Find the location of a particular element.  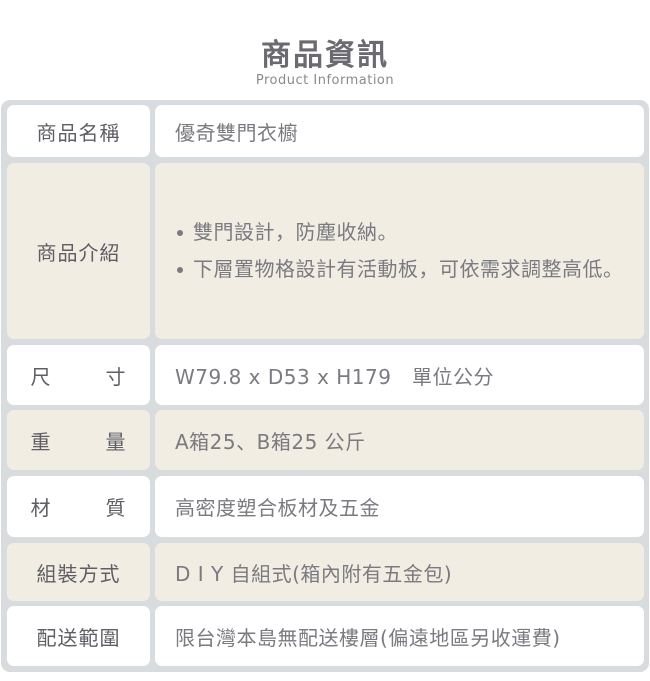

table-row-delivery: 配送範圍 限台灣本島無配送樓層(偏遠地區另收運費) is located at coordinates (325, 636).